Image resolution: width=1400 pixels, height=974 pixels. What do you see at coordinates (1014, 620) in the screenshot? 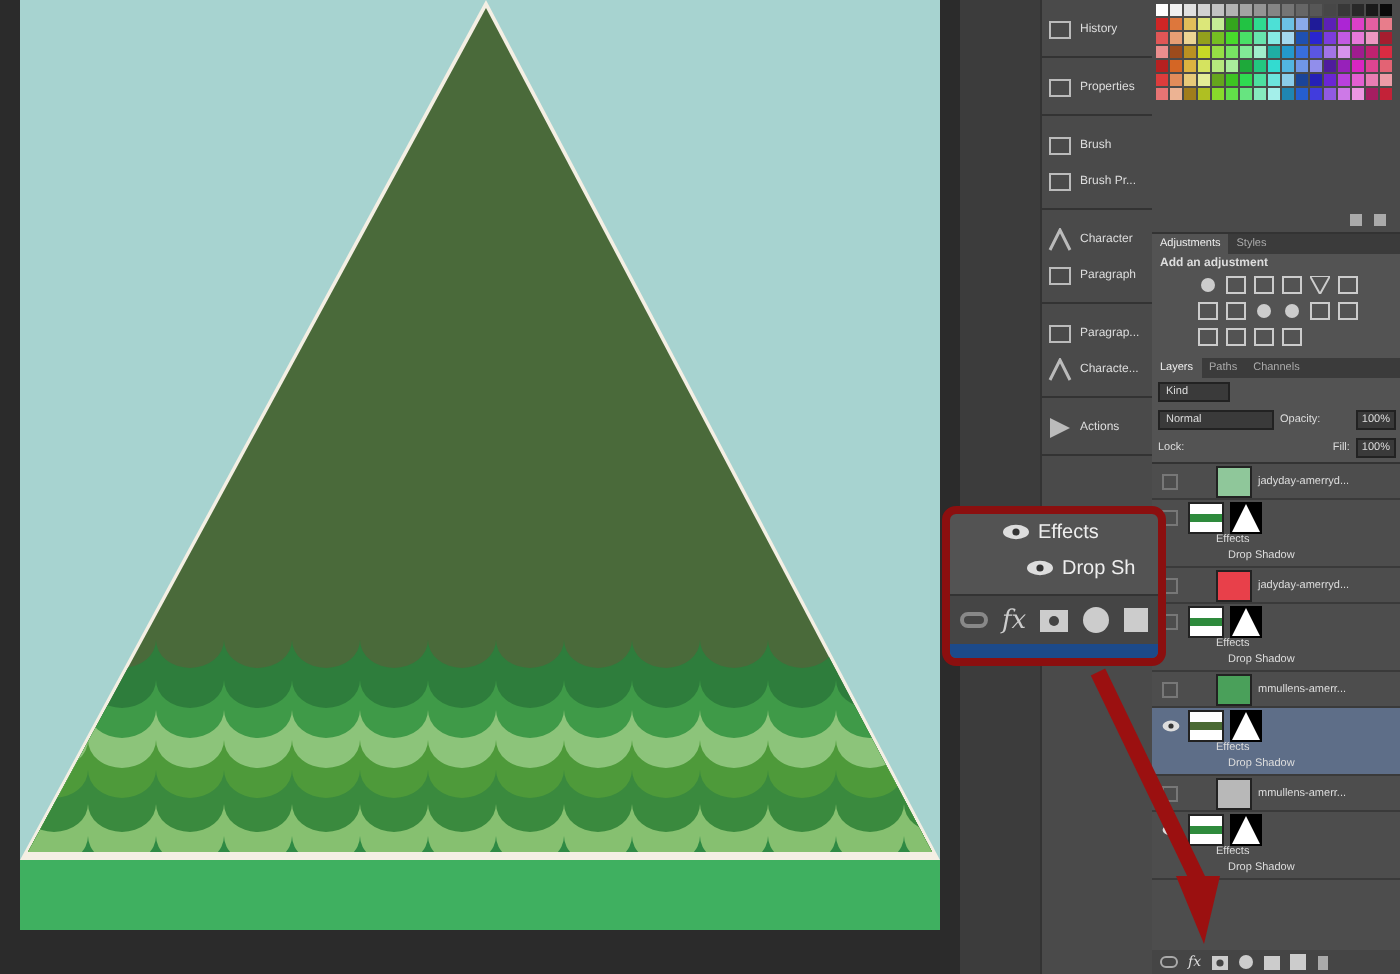
I see `fx-label: fx` at bounding box center [1014, 620].